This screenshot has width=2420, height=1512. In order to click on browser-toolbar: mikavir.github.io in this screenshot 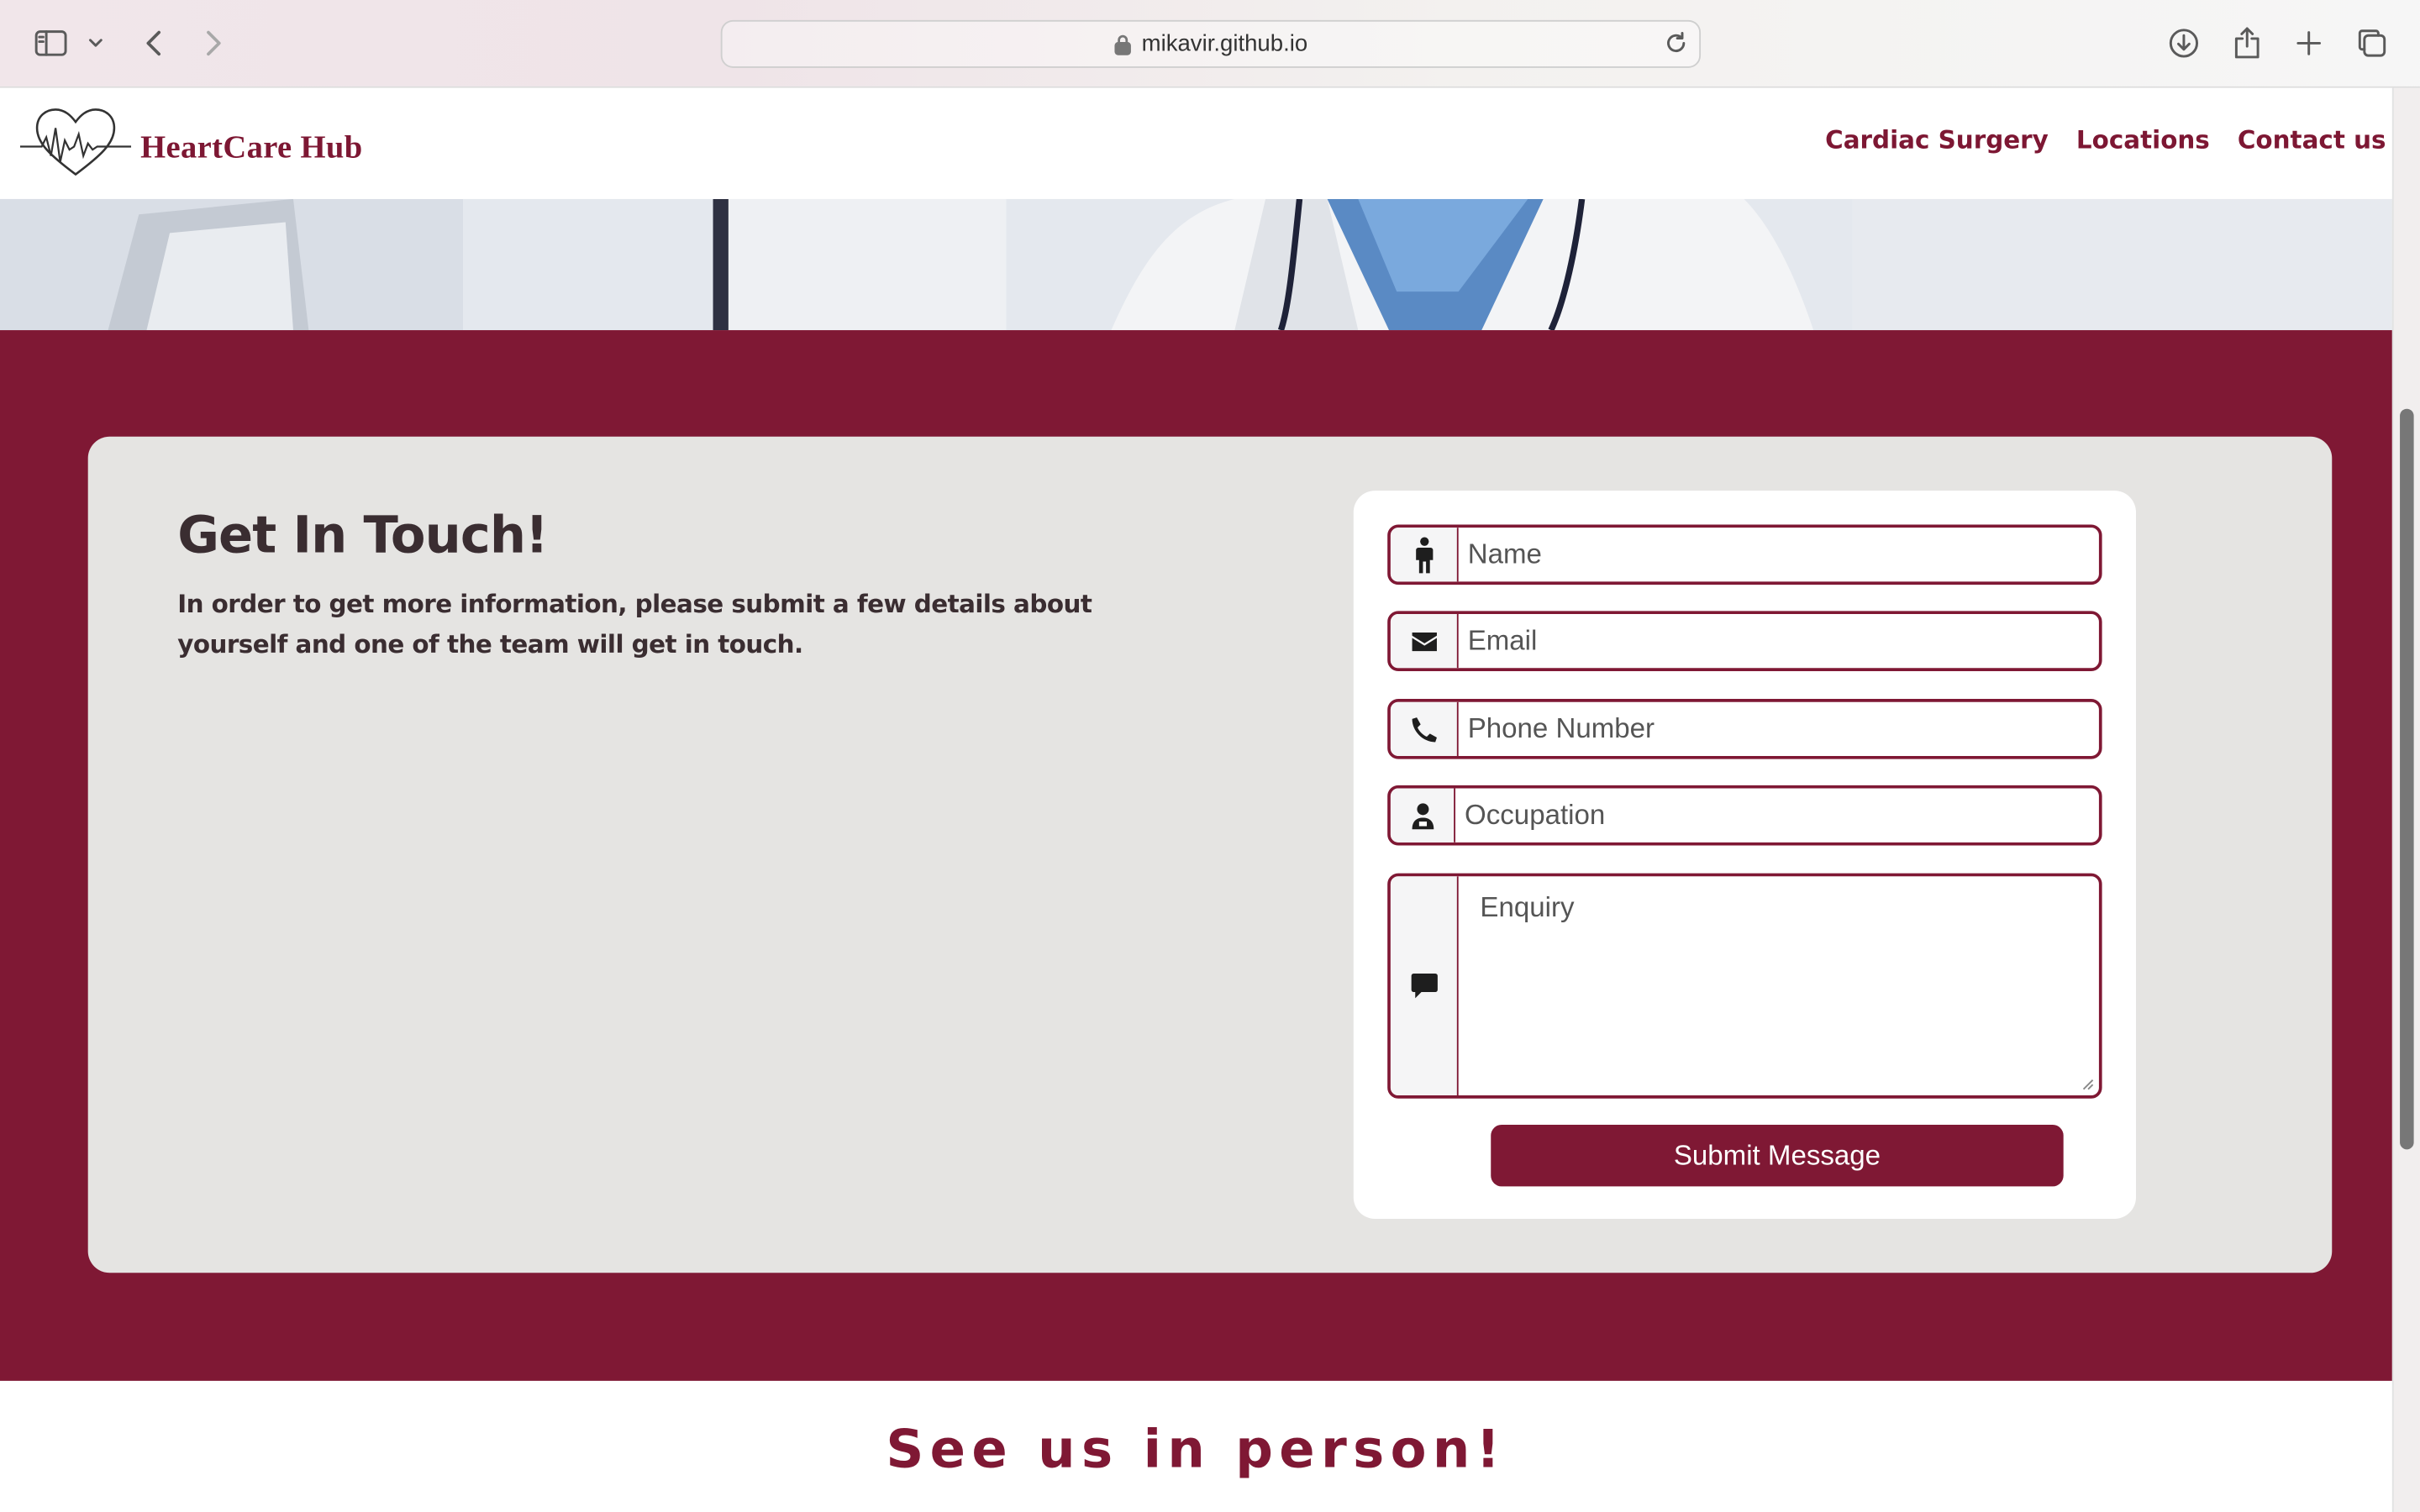, I will do `click(1210, 44)`.